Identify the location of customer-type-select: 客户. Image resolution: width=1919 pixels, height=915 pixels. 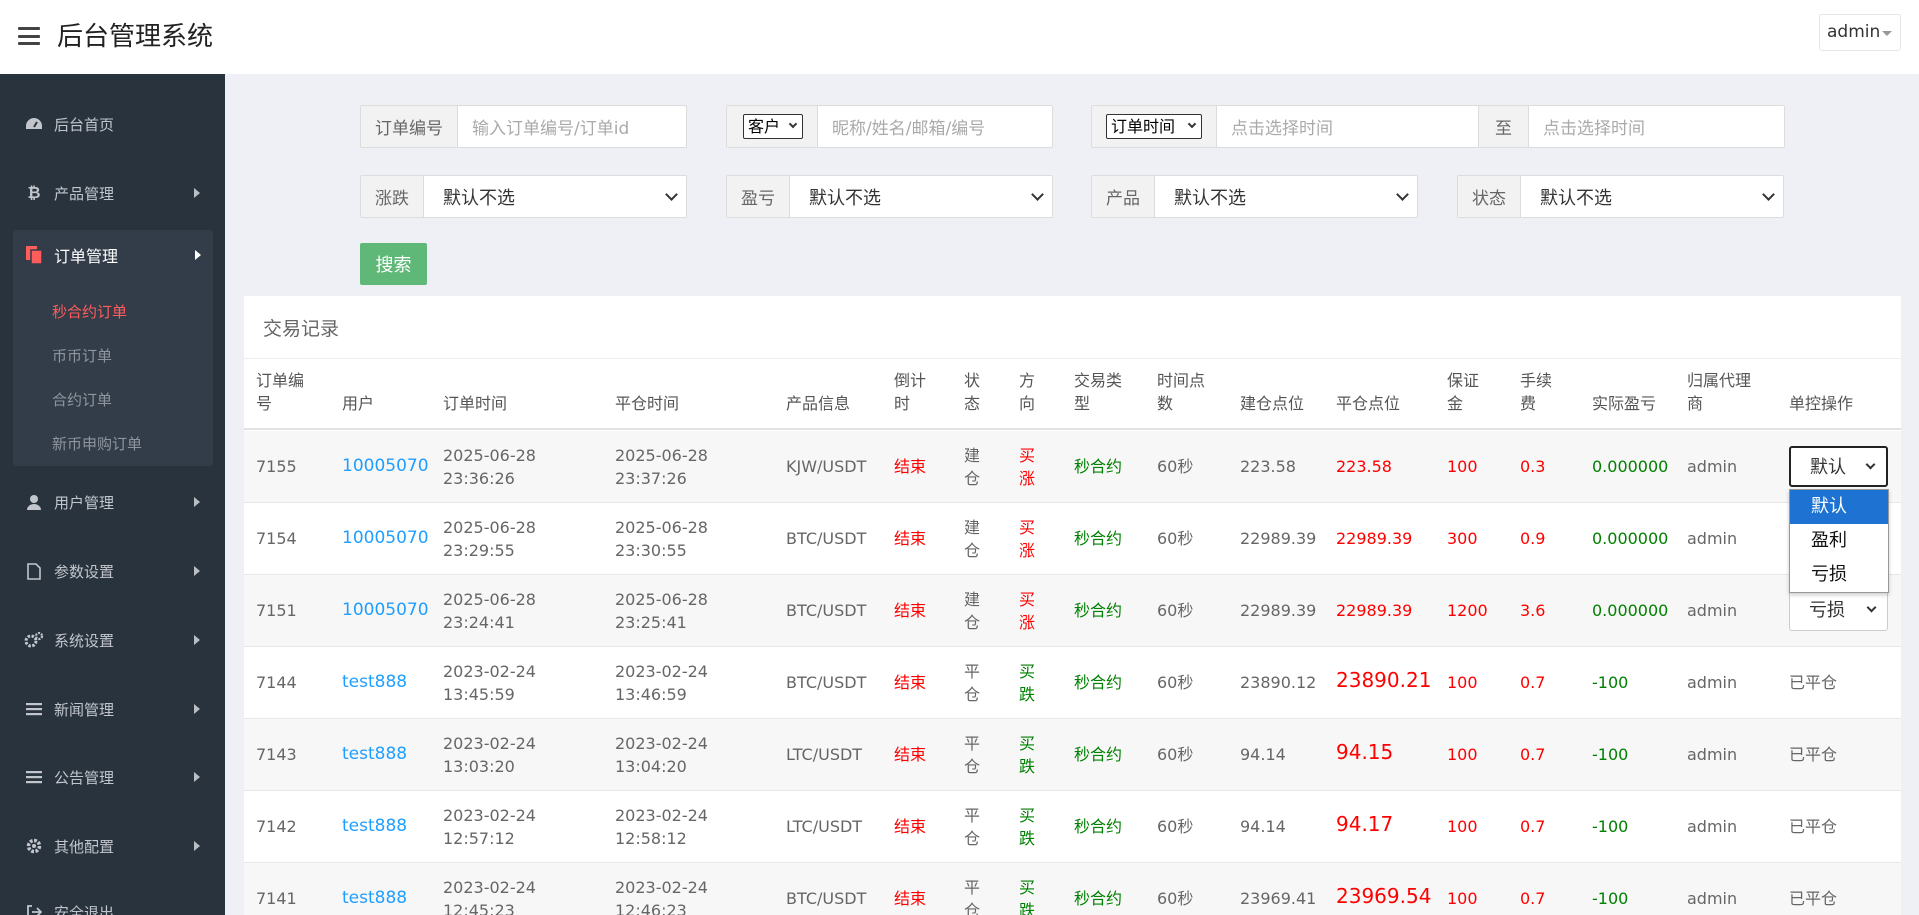
(773, 126).